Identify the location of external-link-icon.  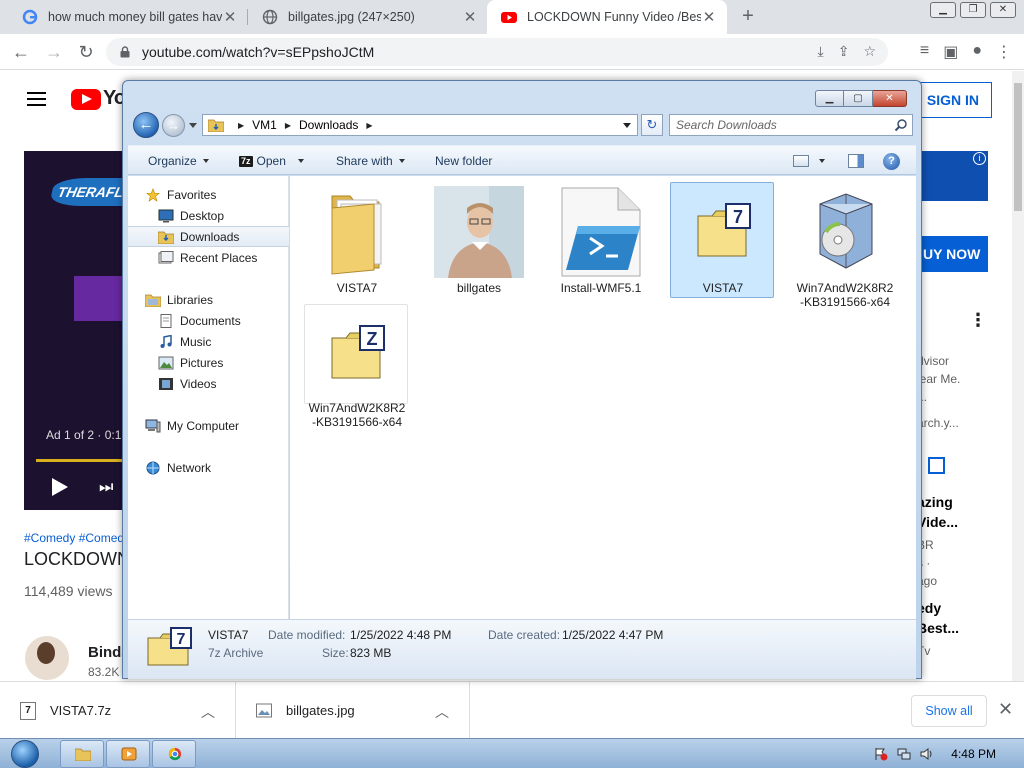
(936, 465).